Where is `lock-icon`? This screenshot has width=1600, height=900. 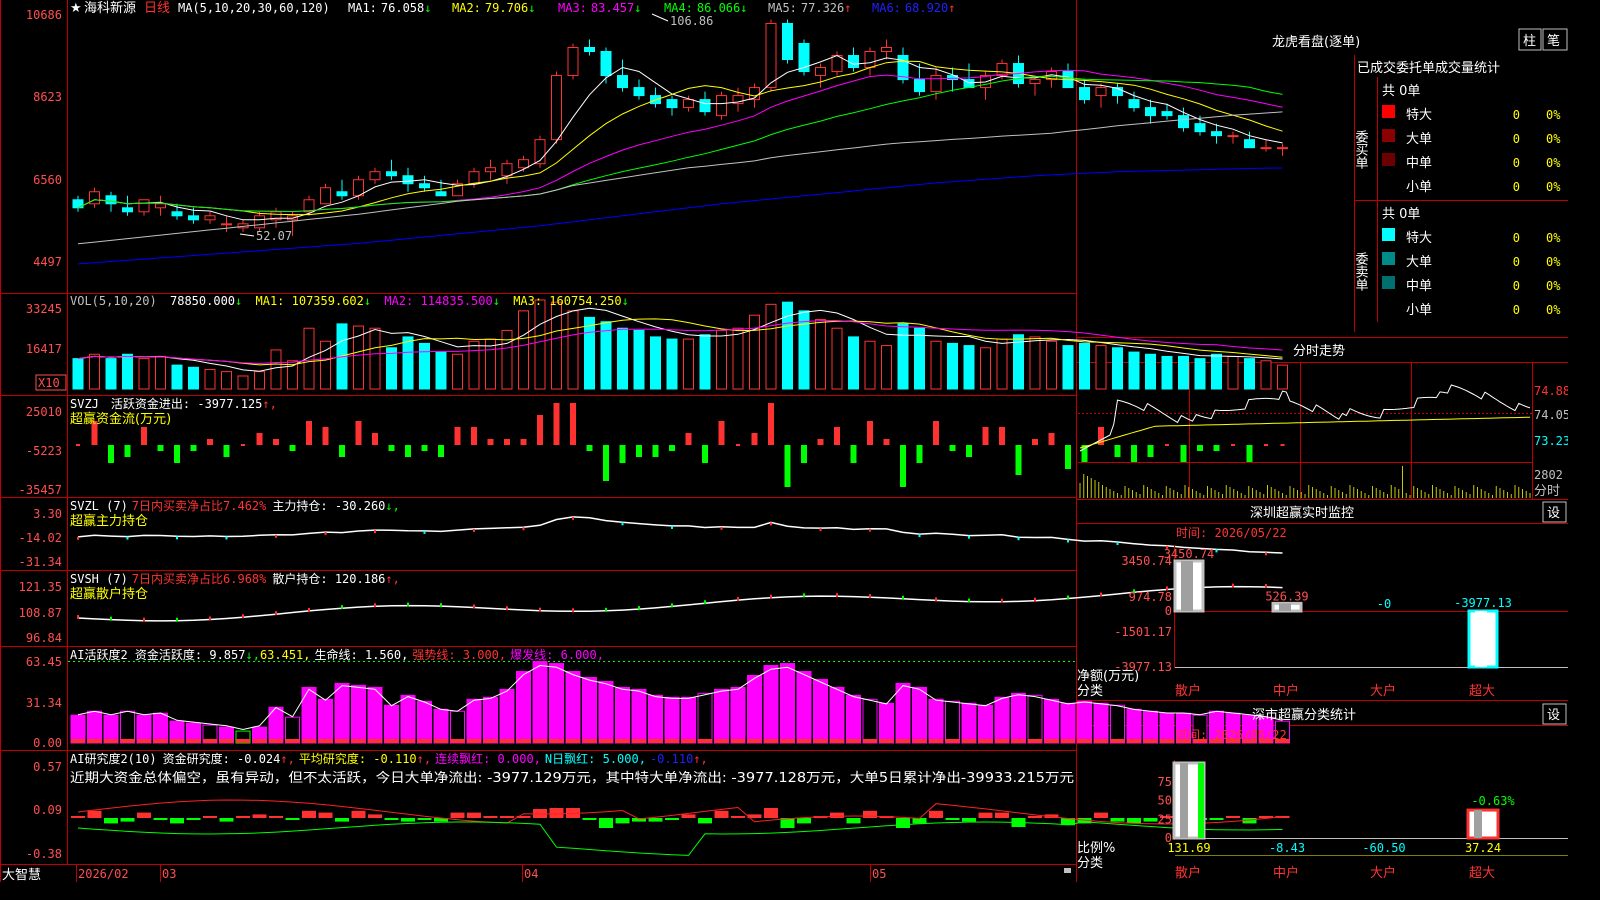 lock-icon is located at coordinates (1067, 870).